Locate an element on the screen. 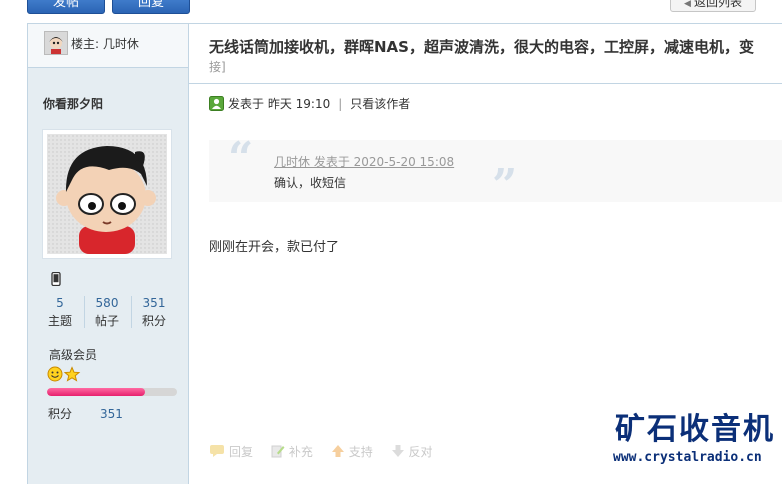 Image resolution: width=782 pixels, height=484 pixels. star-icon is located at coordinates (72, 374).